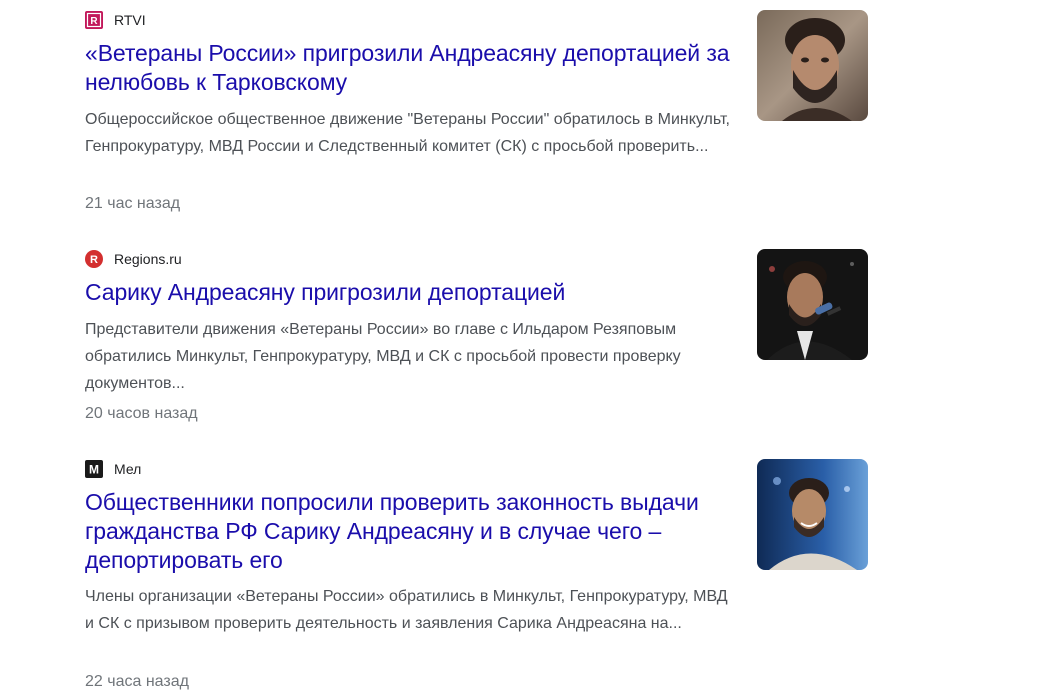 The width and height of the screenshot is (1059, 697). I want to click on news-timestamp: 21 час назад, so click(133, 203).